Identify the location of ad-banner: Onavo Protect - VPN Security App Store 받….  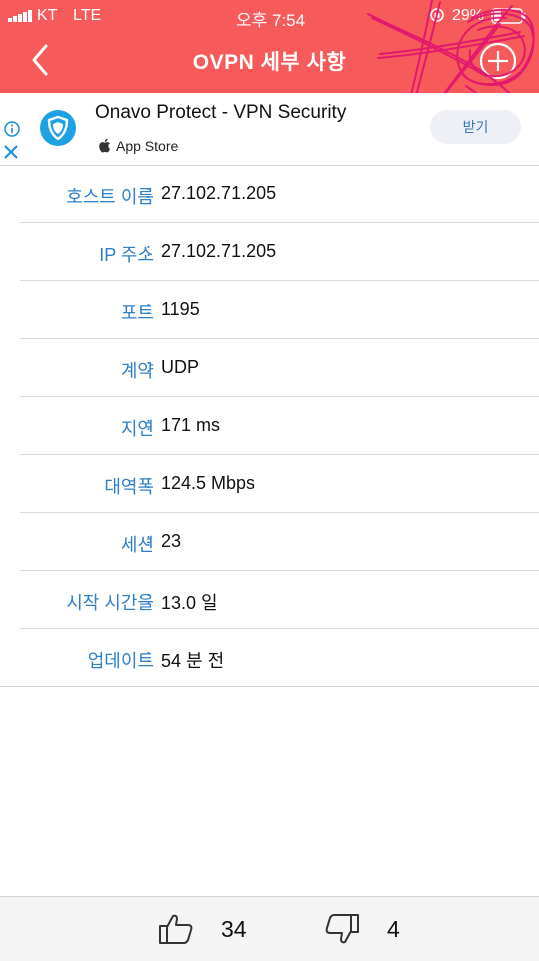
(269, 129).